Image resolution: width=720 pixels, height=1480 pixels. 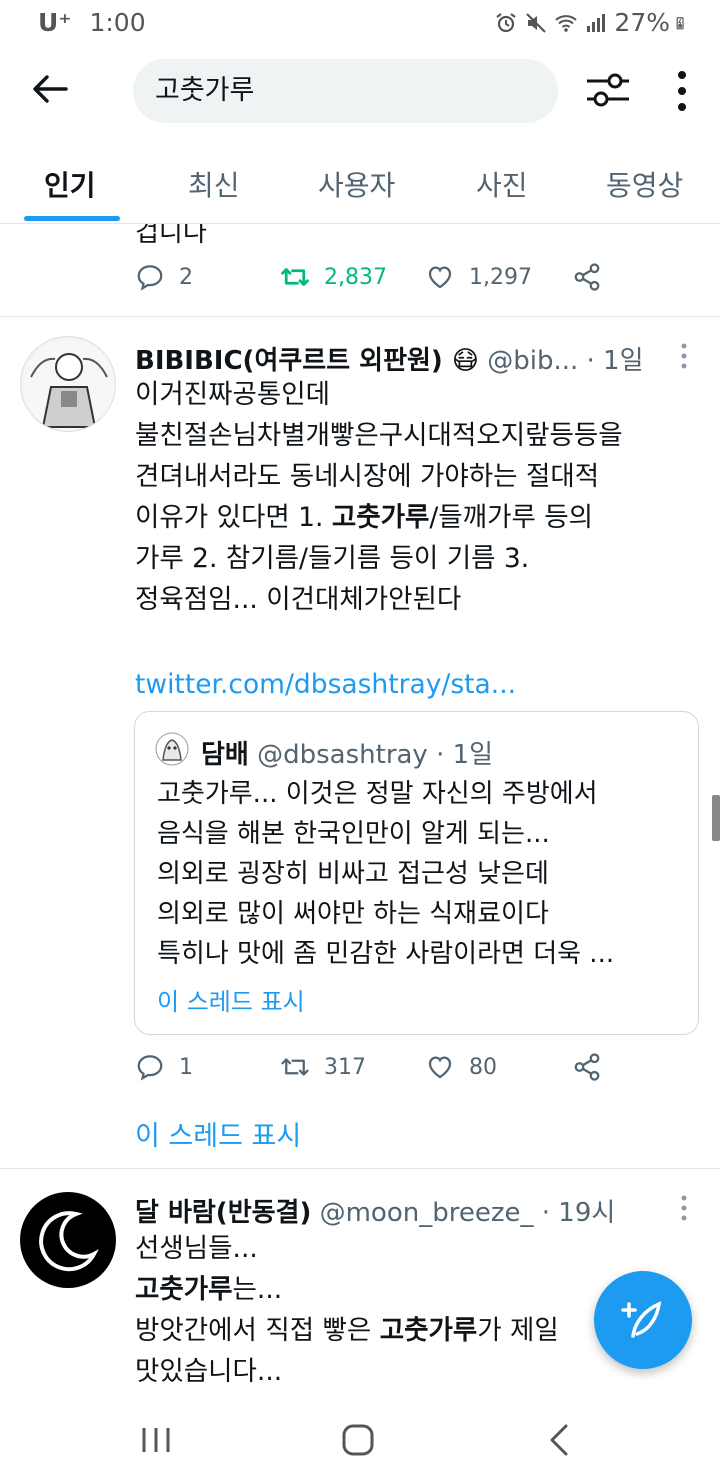 I want to click on tweet-line: 정육점임... 이건대체가안된다, so click(x=298, y=599).